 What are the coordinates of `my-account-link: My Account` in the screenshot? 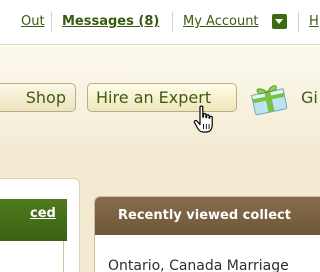 It's located at (221, 22).